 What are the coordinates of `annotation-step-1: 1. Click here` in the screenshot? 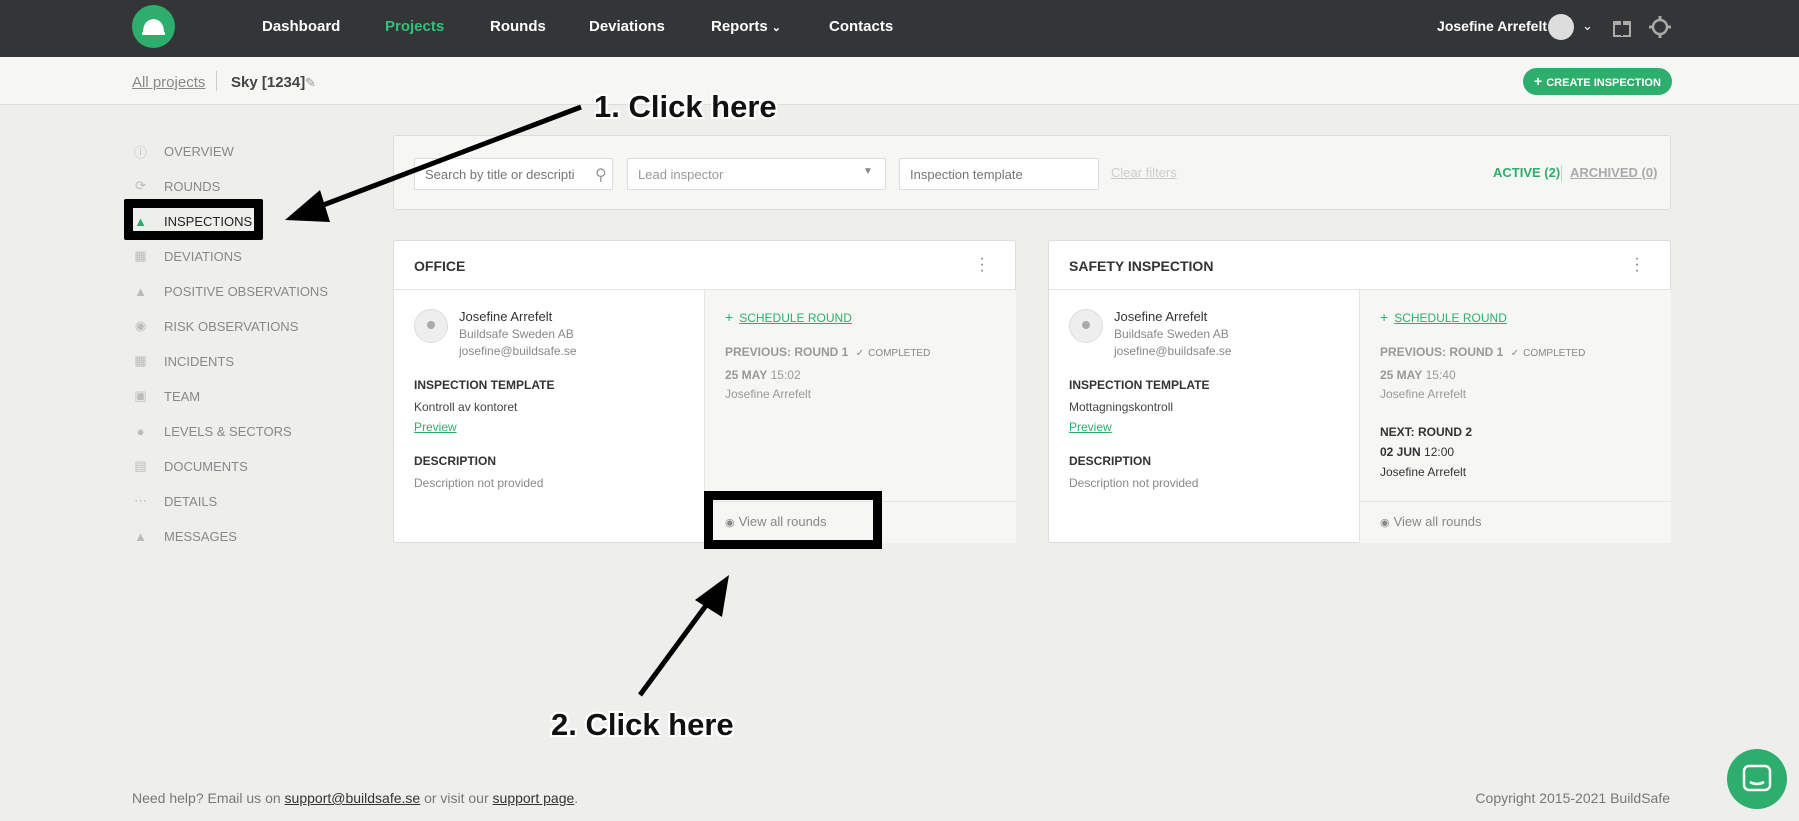 It's located at (685, 106).